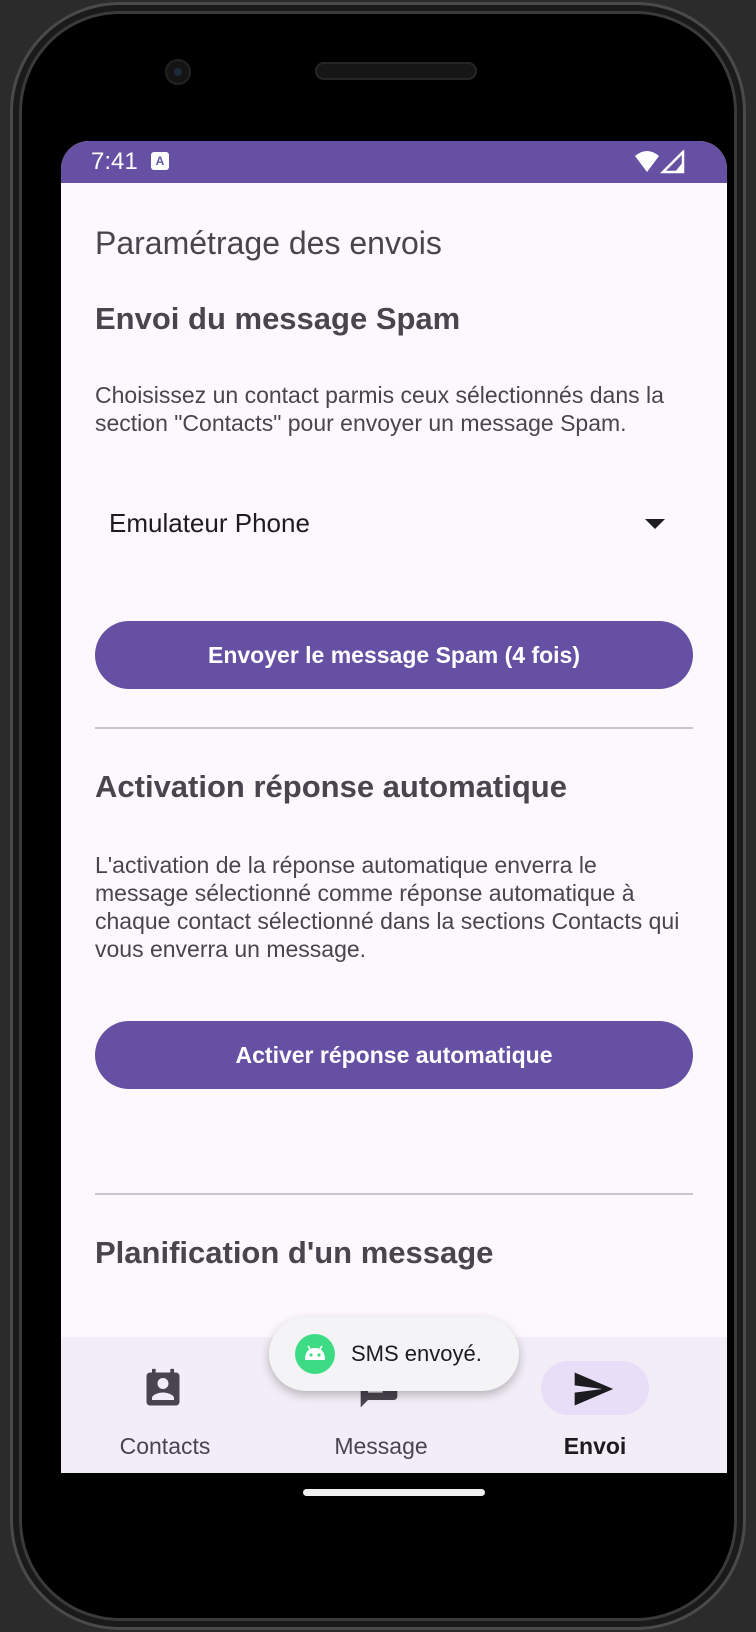 The image size is (756, 1632). Describe the element at coordinates (394, 1055) in the screenshot. I see `activate-auto-reply-button: Activer réponse automatique` at that location.